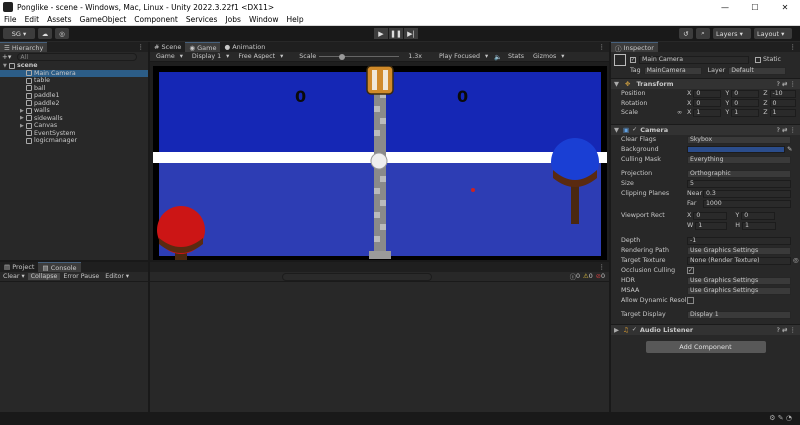  What do you see at coordinates (782, 112) in the screenshot?
I see `scale-z-field: 1` at bounding box center [782, 112].